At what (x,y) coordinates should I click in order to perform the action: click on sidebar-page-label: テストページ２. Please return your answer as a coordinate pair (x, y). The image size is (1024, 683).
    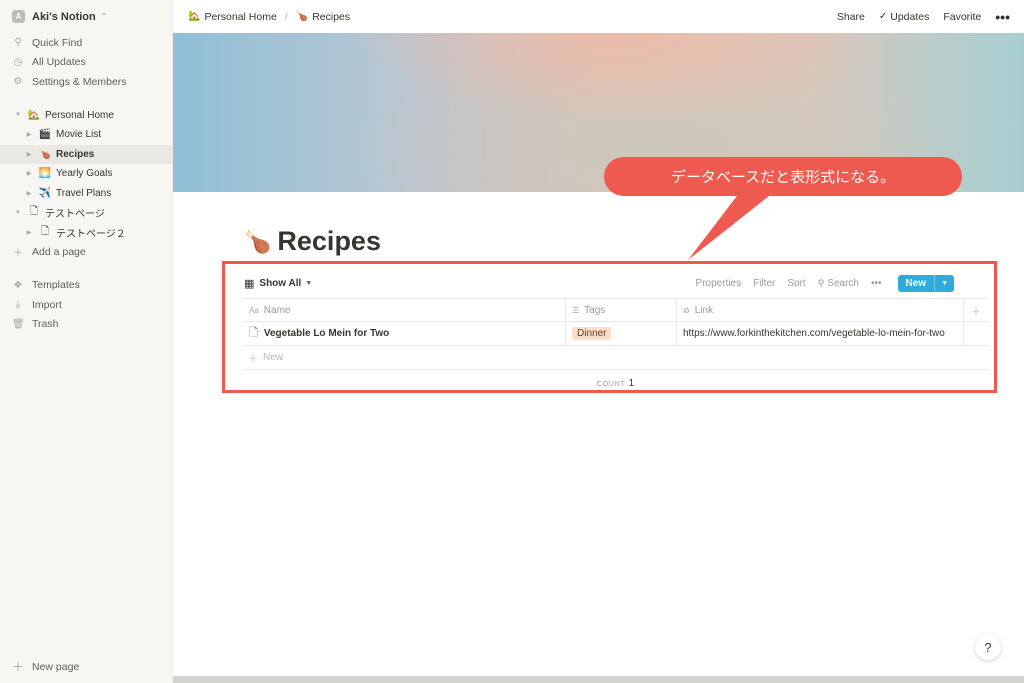
    Looking at the image, I should click on (91, 234).